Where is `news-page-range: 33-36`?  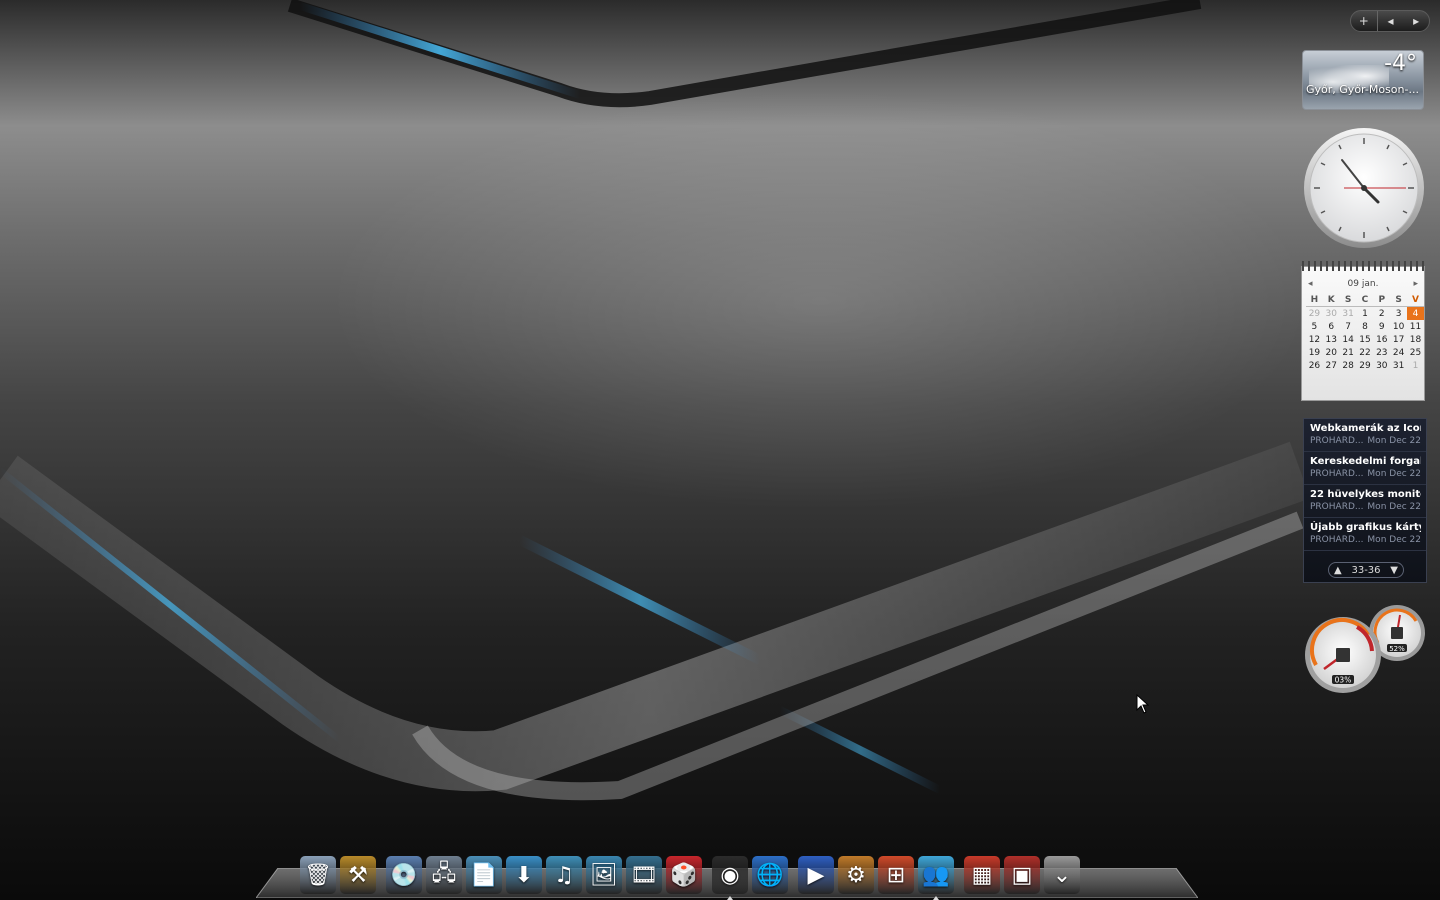
news-page-range: 33-36 is located at coordinates (1366, 570).